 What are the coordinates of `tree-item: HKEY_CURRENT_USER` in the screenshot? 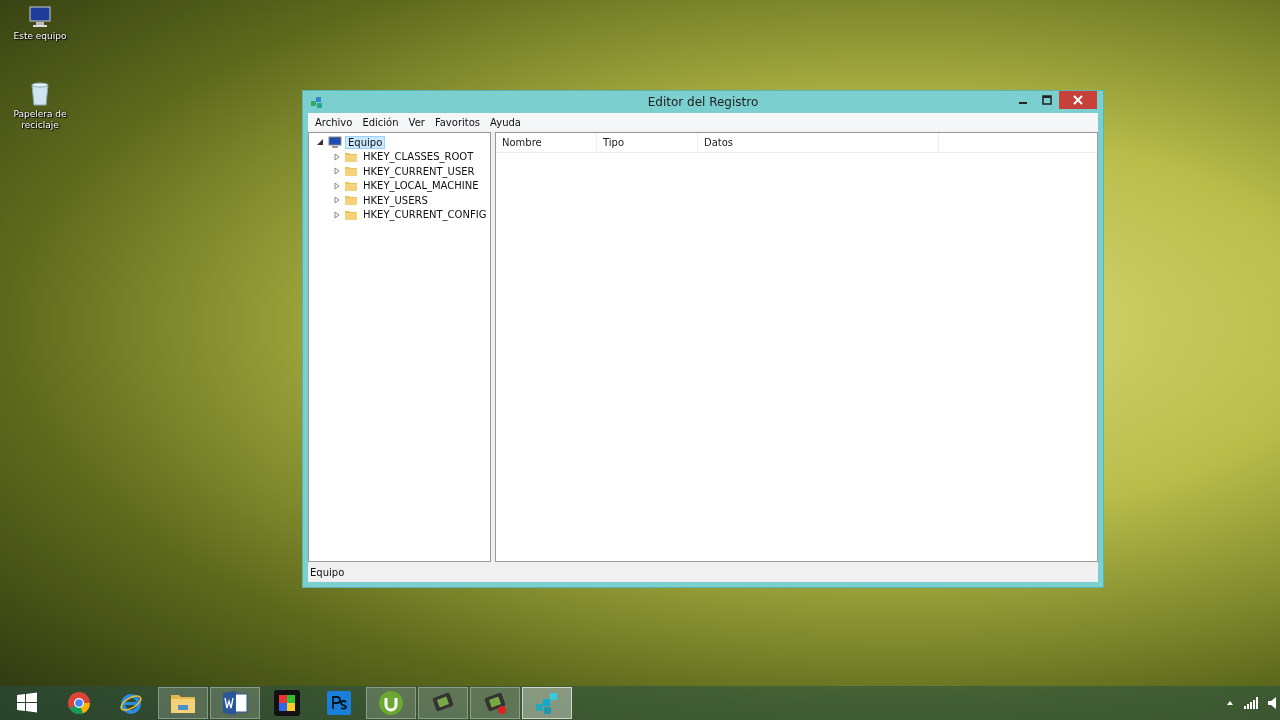 It's located at (419, 171).